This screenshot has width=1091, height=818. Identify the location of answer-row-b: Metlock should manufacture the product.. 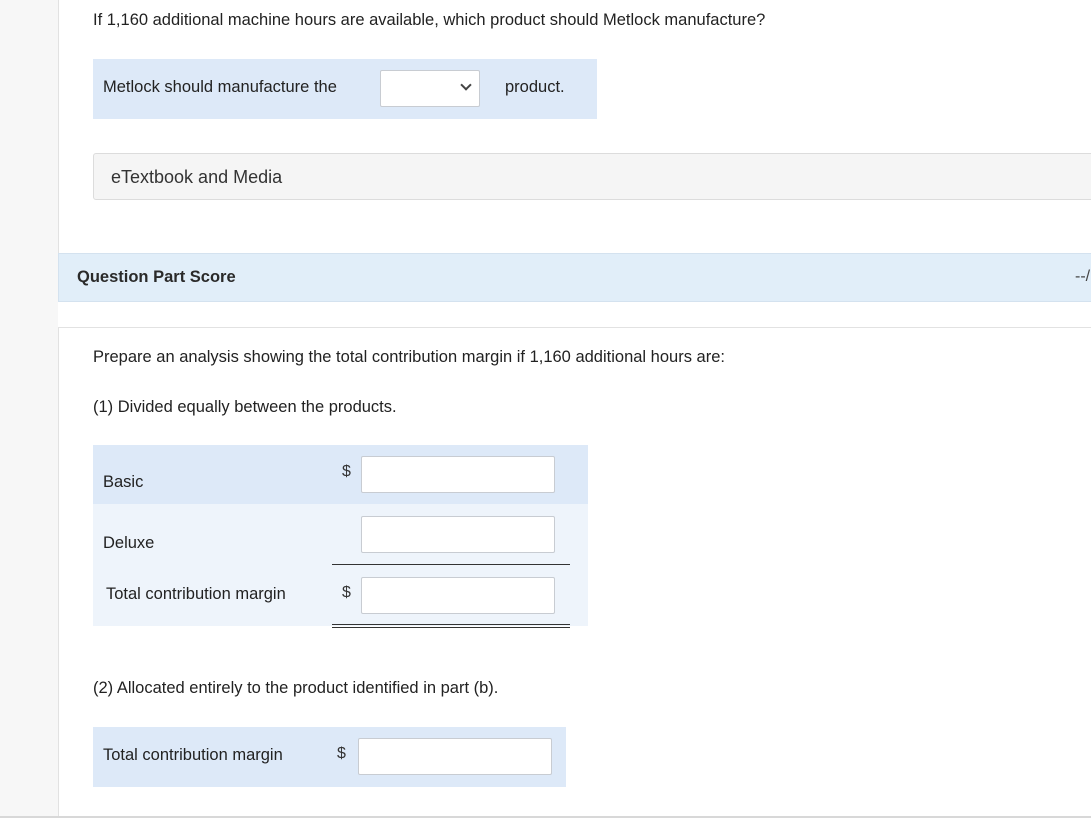
(345, 89).